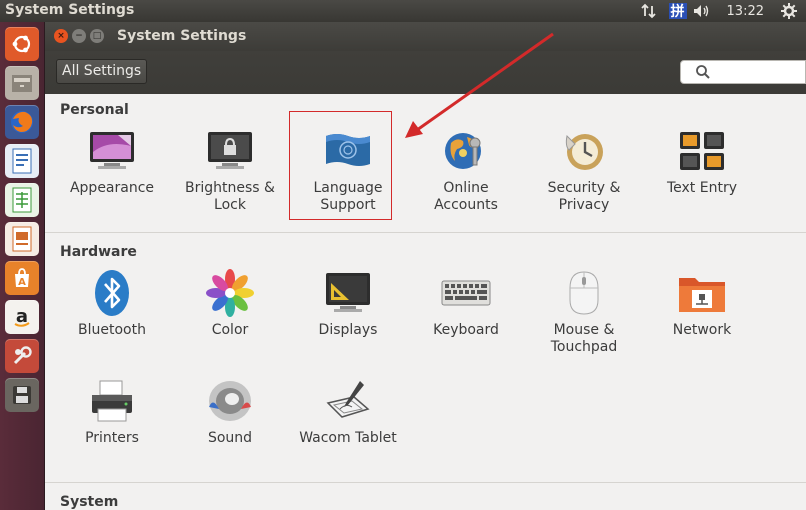 This screenshot has height=510, width=806. Describe the element at coordinates (22, 395) in the screenshot. I see `floppy-save-icon` at that location.